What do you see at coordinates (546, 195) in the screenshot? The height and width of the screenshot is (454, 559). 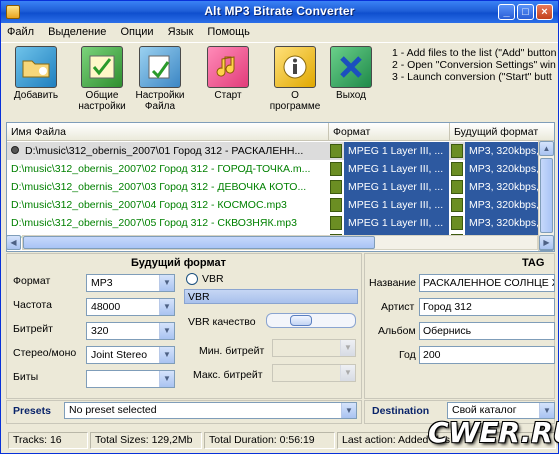 I see `vertical-scroll-thumb` at bounding box center [546, 195].